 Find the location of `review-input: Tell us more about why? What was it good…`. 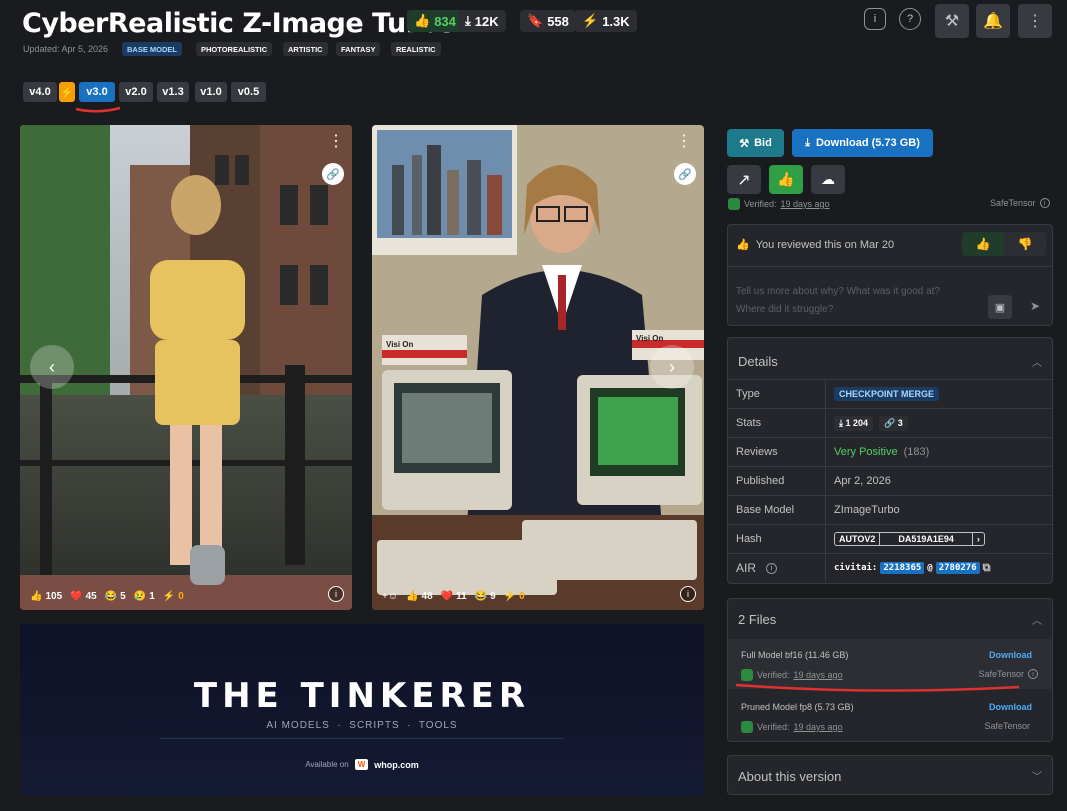

review-input: Tell us more about why? What was it good… is located at coordinates (838, 301).